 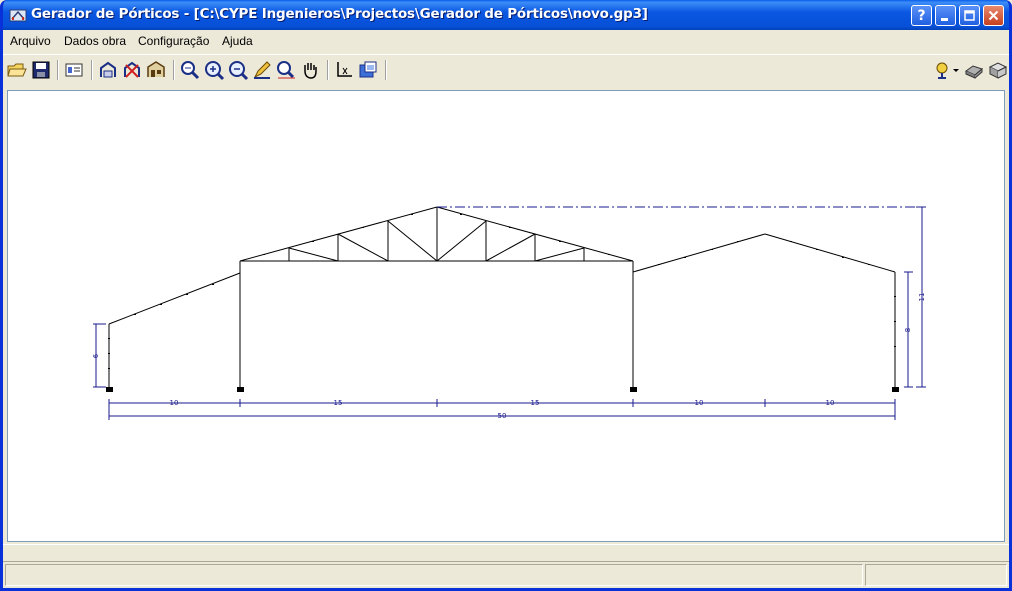 What do you see at coordinates (830, 253) in the screenshot?
I see `right-rafter-right` at bounding box center [830, 253].